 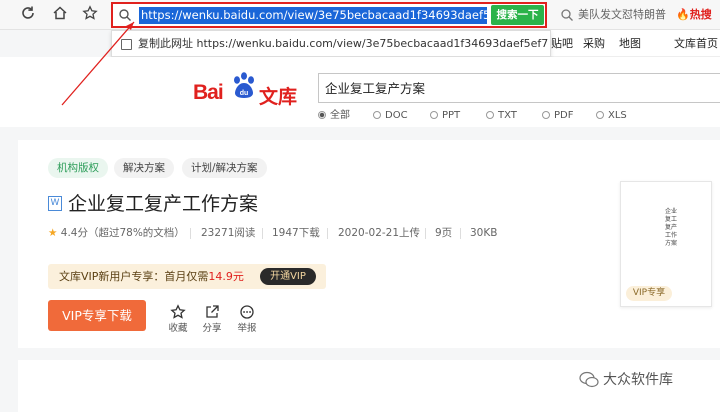 I want to click on preview-title: 企业复工复产工作方案, so click(x=671, y=227).